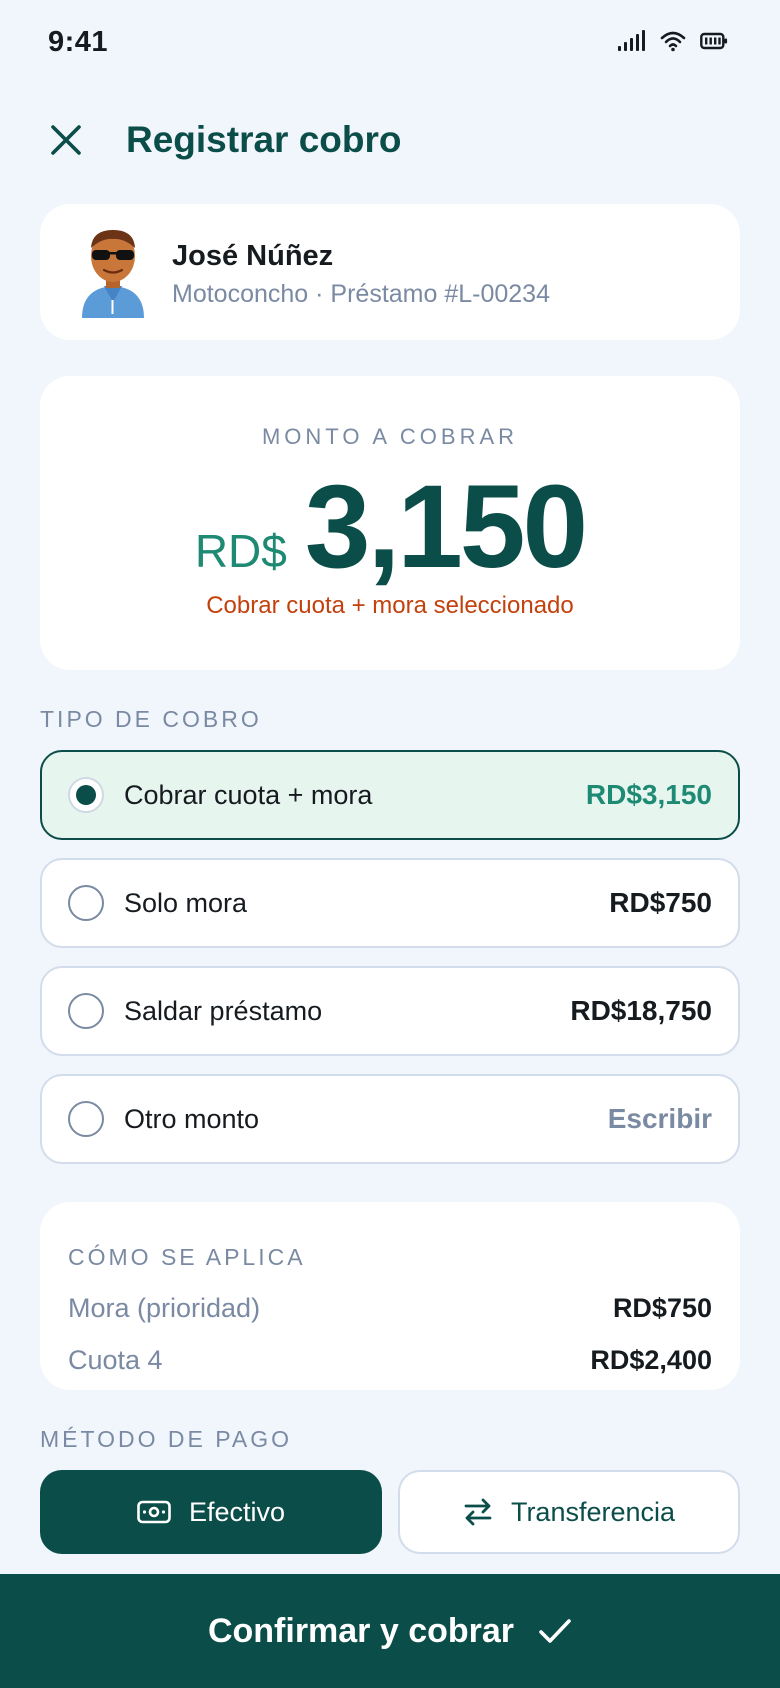  I want to click on application-key: Mora (prioridad), so click(164, 1308).